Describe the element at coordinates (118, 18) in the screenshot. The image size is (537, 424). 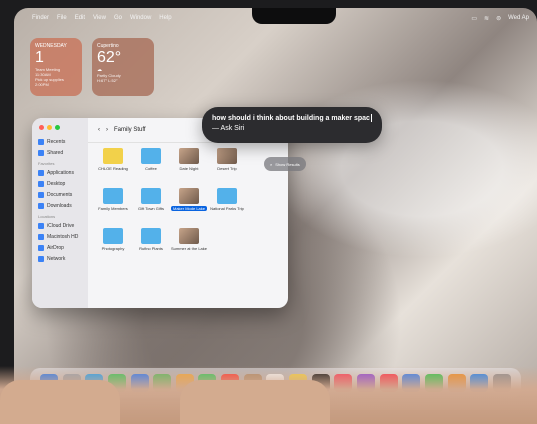
I see `menu-go: Go` at that location.